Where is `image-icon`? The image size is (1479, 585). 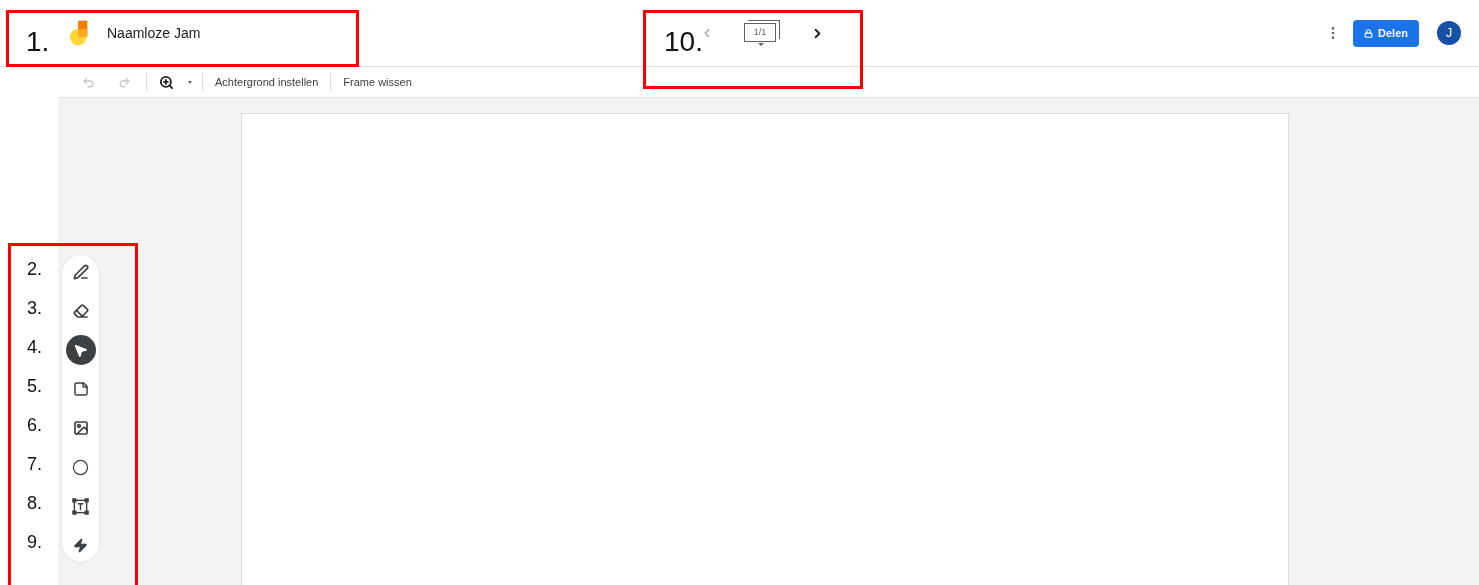 image-icon is located at coordinates (80, 428).